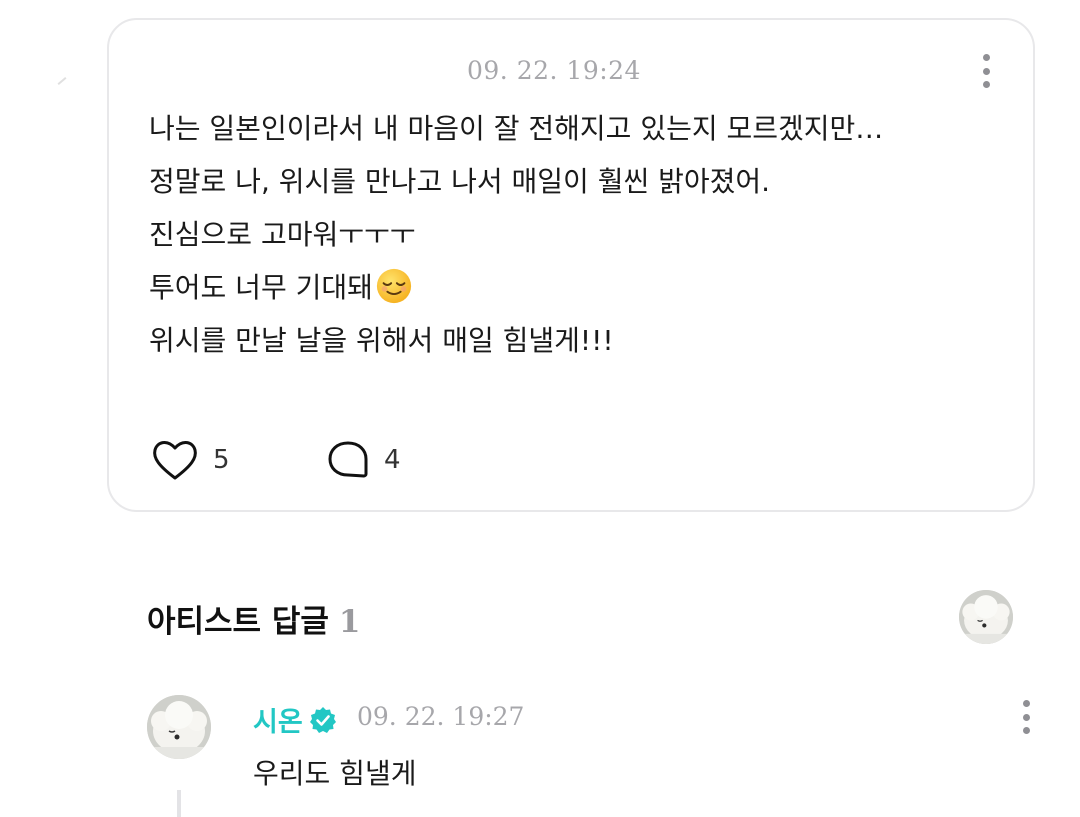  I want to click on like-button: 5, so click(238, 460).